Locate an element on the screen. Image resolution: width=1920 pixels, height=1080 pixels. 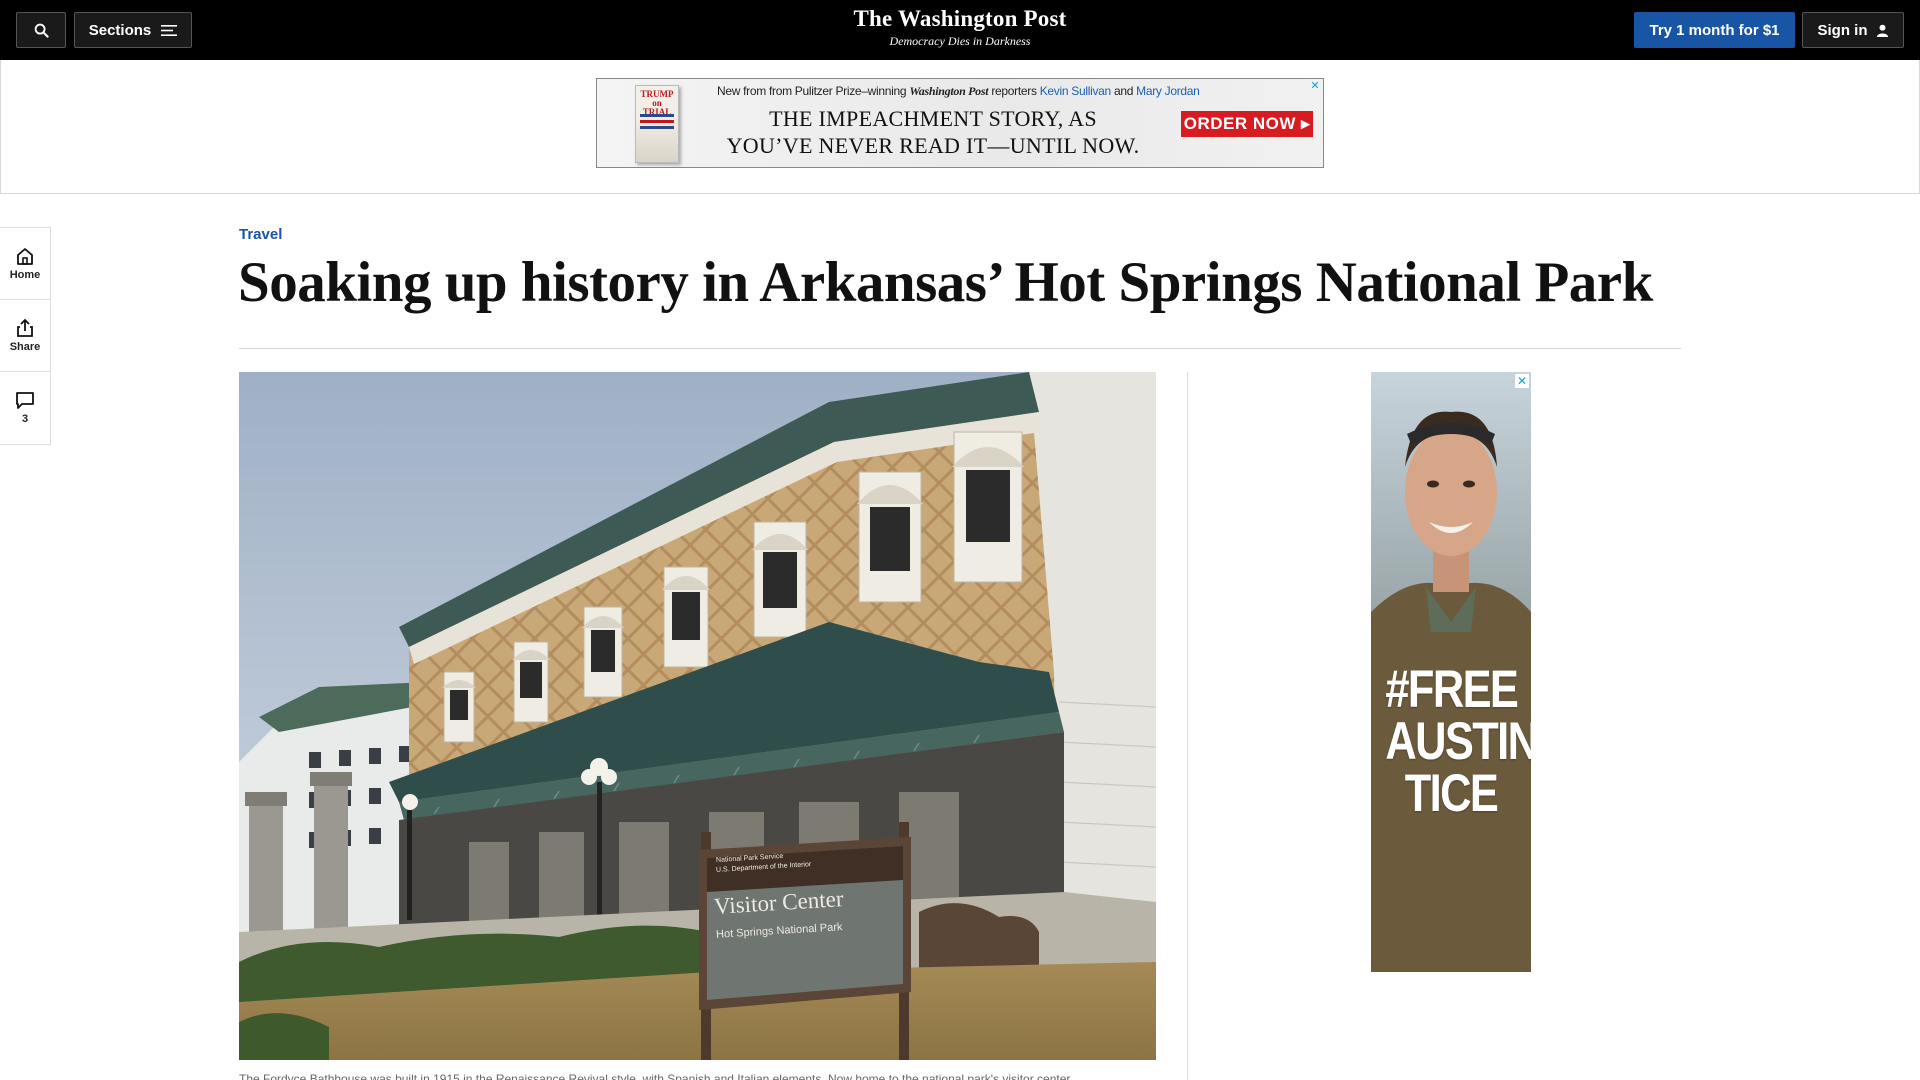
ad-headline-line-1: THE IMPEACHMENT STORY, AS is located at coordinates (933, 118).